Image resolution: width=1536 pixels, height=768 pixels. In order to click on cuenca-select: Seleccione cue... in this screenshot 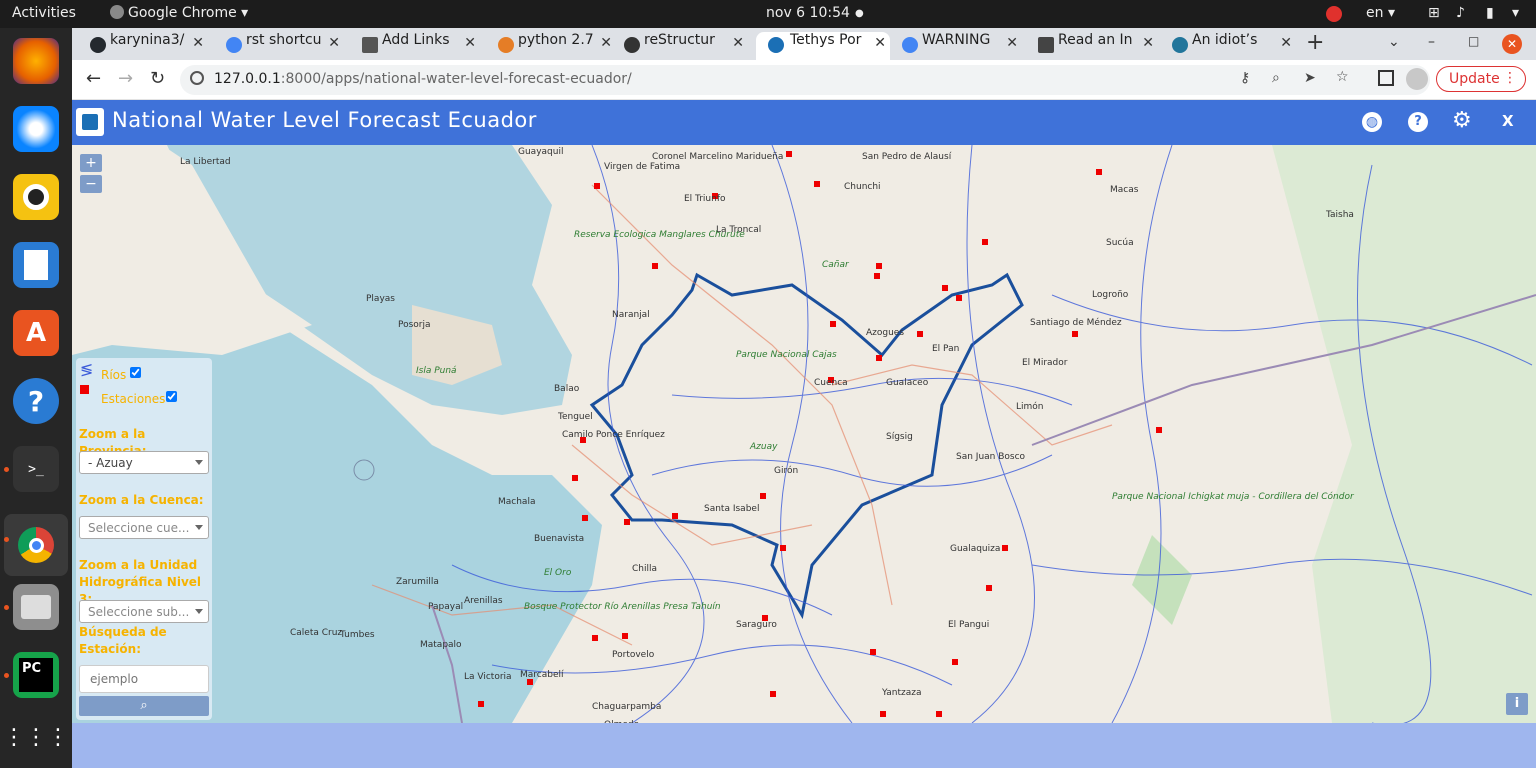, I will do `click(144, 527)`.